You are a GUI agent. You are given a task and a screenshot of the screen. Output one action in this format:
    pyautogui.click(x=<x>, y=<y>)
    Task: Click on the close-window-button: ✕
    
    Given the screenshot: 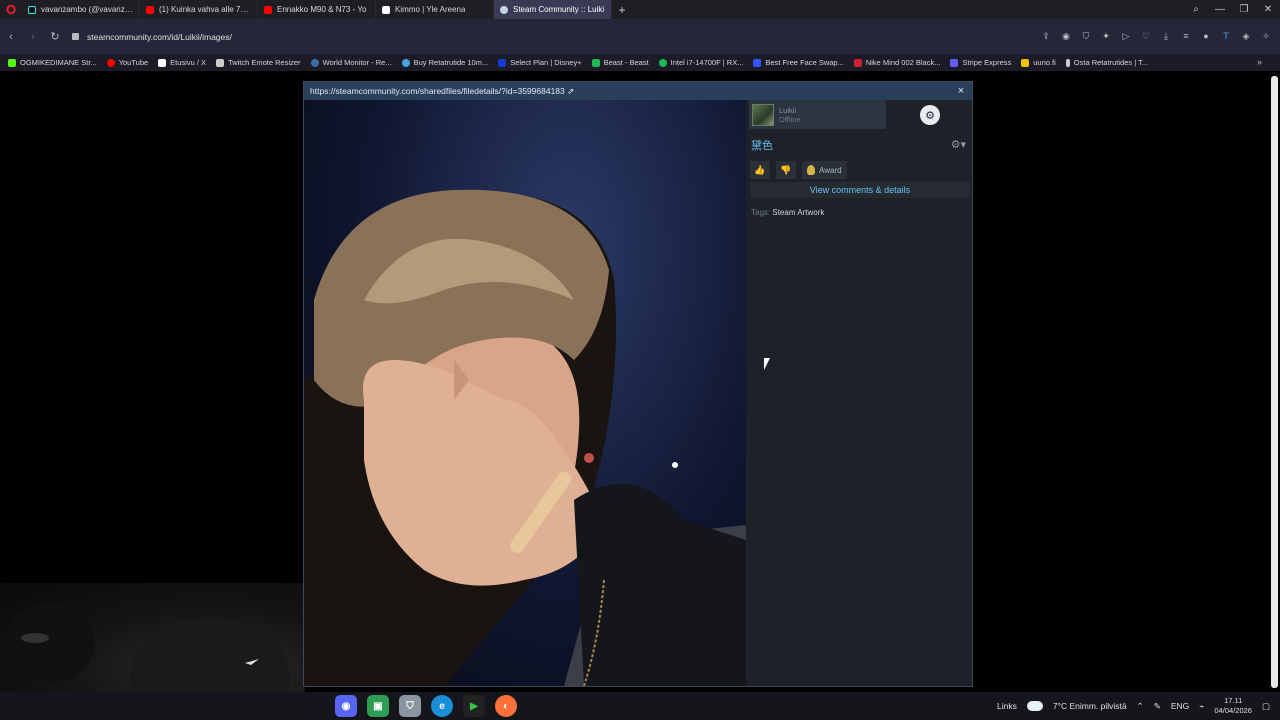 What is the action you would take?
    pyautogui.click(x=1268, y=9)
    